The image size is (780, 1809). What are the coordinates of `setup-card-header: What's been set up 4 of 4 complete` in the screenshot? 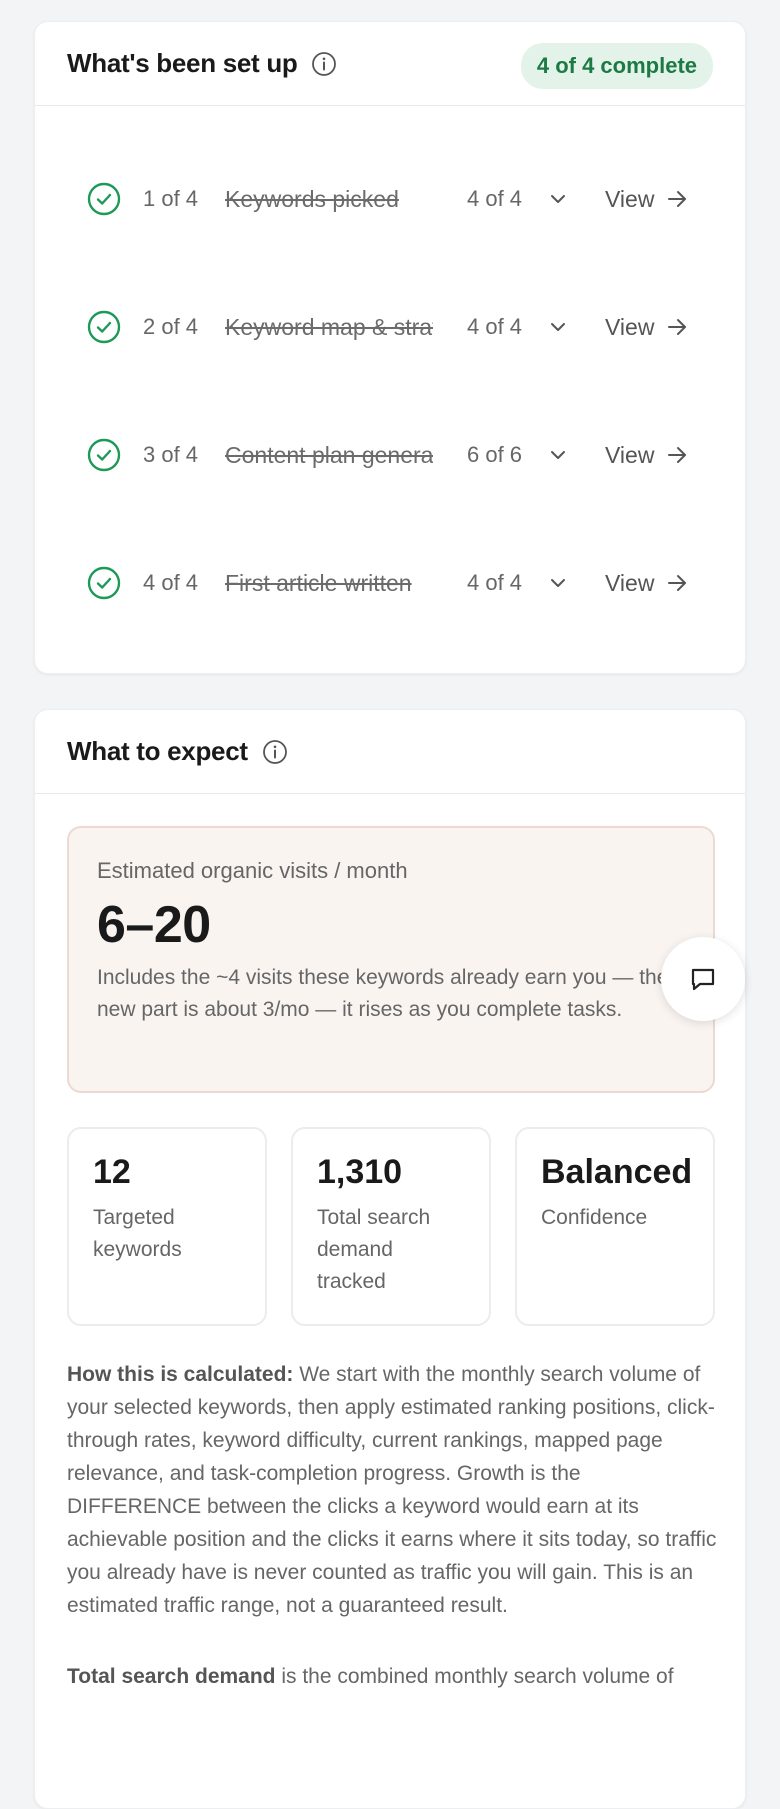 It's located at (390, 64).